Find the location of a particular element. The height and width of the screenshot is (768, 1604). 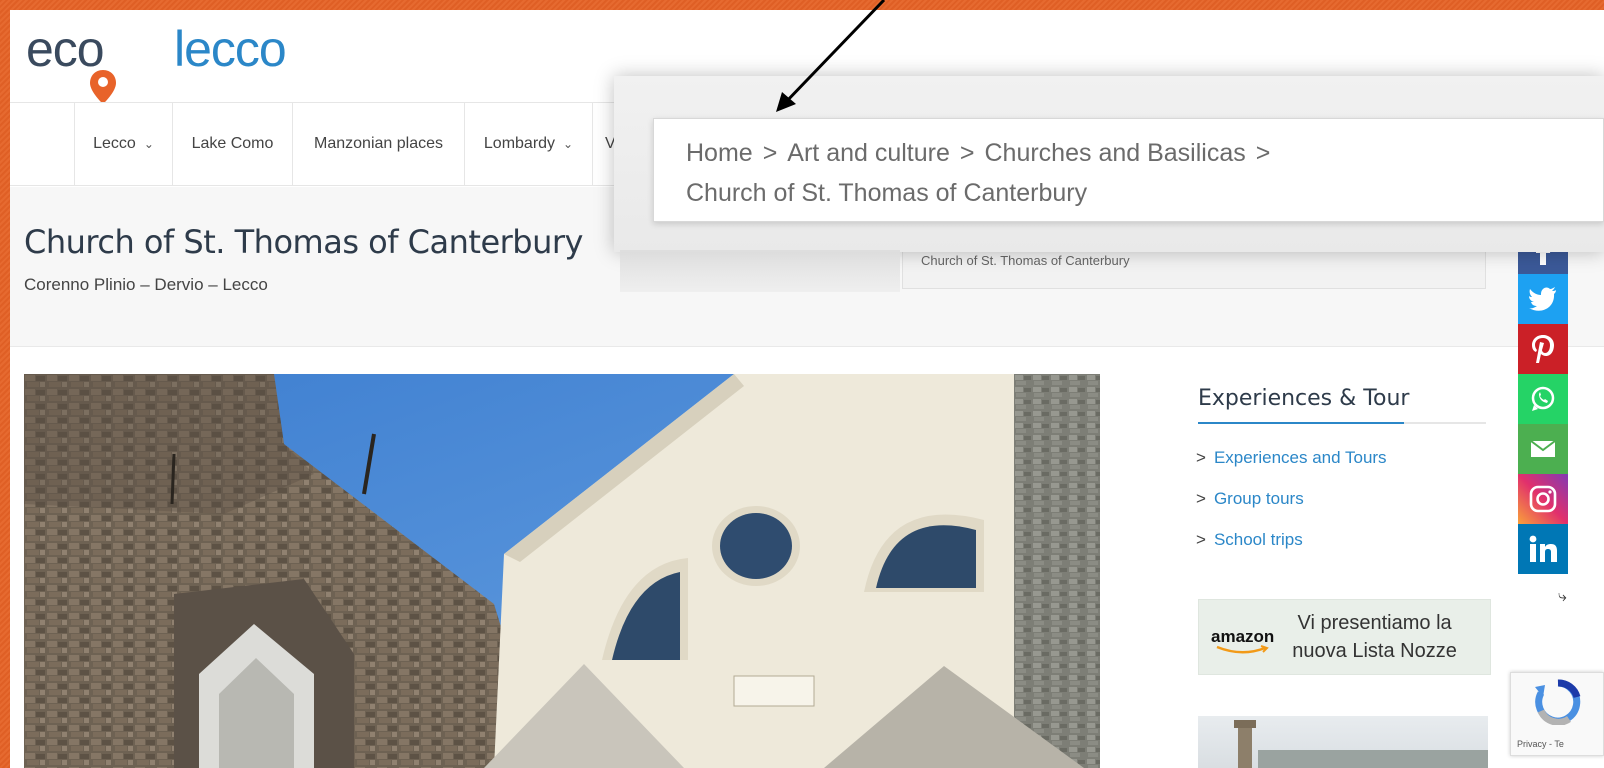

pinterest-share-button is located at coordinates (1543, 349).